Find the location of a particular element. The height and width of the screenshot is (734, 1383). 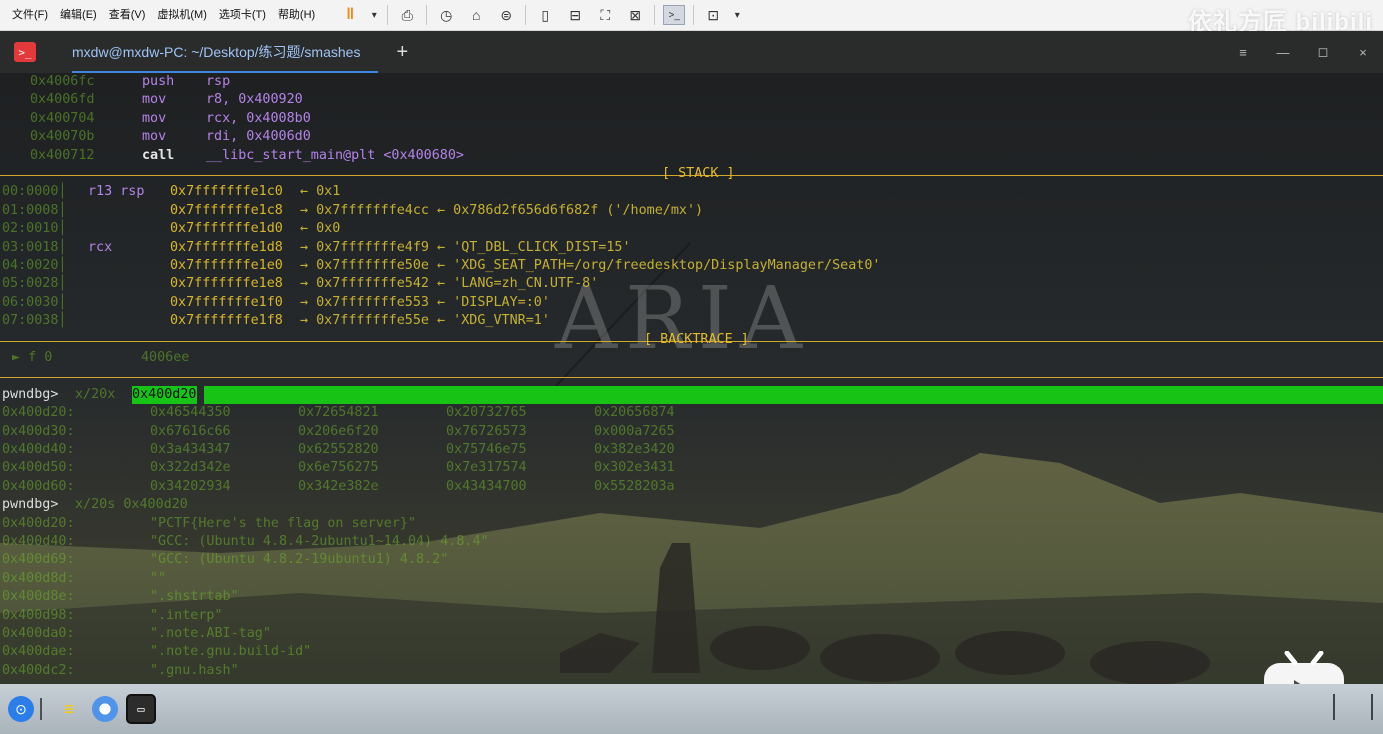

terminal-app-icon: >_ is located at coordinates (25, 52).